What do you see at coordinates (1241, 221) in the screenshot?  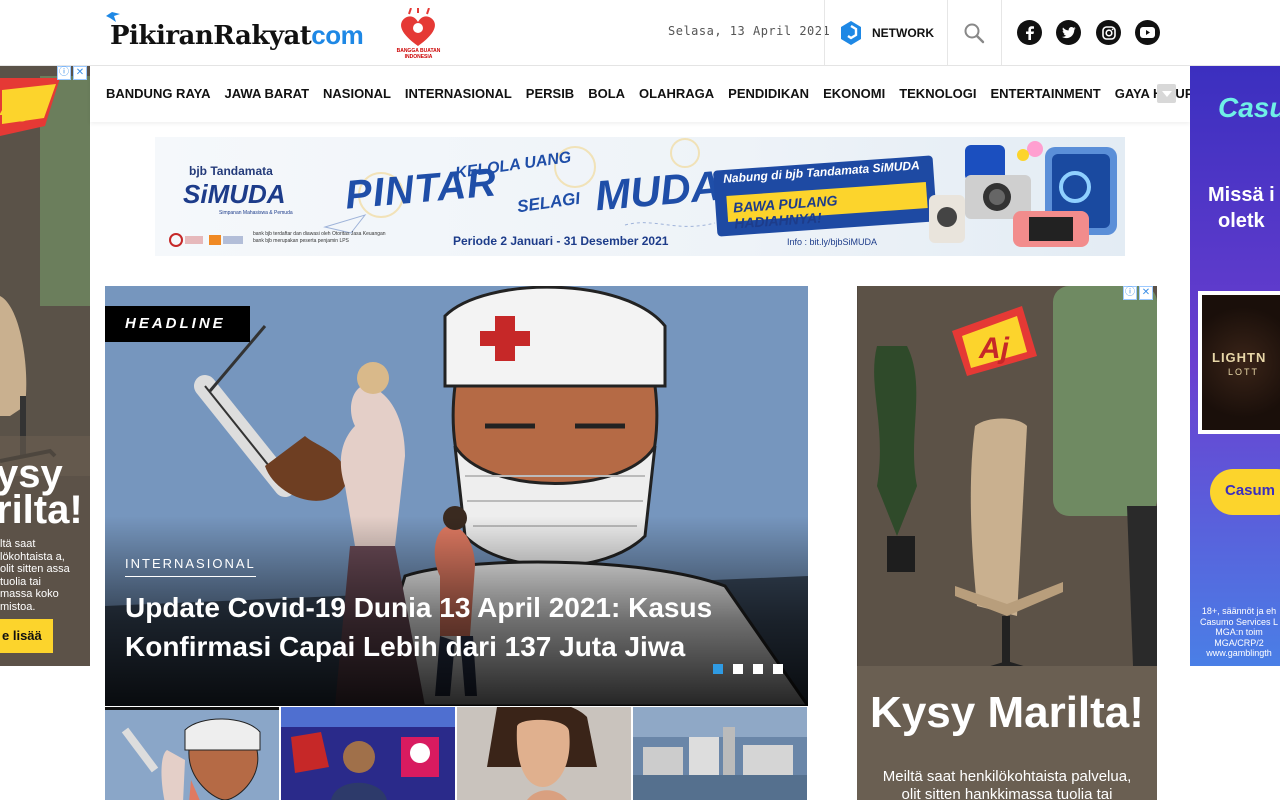 I see `right-side-ad-headline-2: oletk` at bounding box center [1241, 221].